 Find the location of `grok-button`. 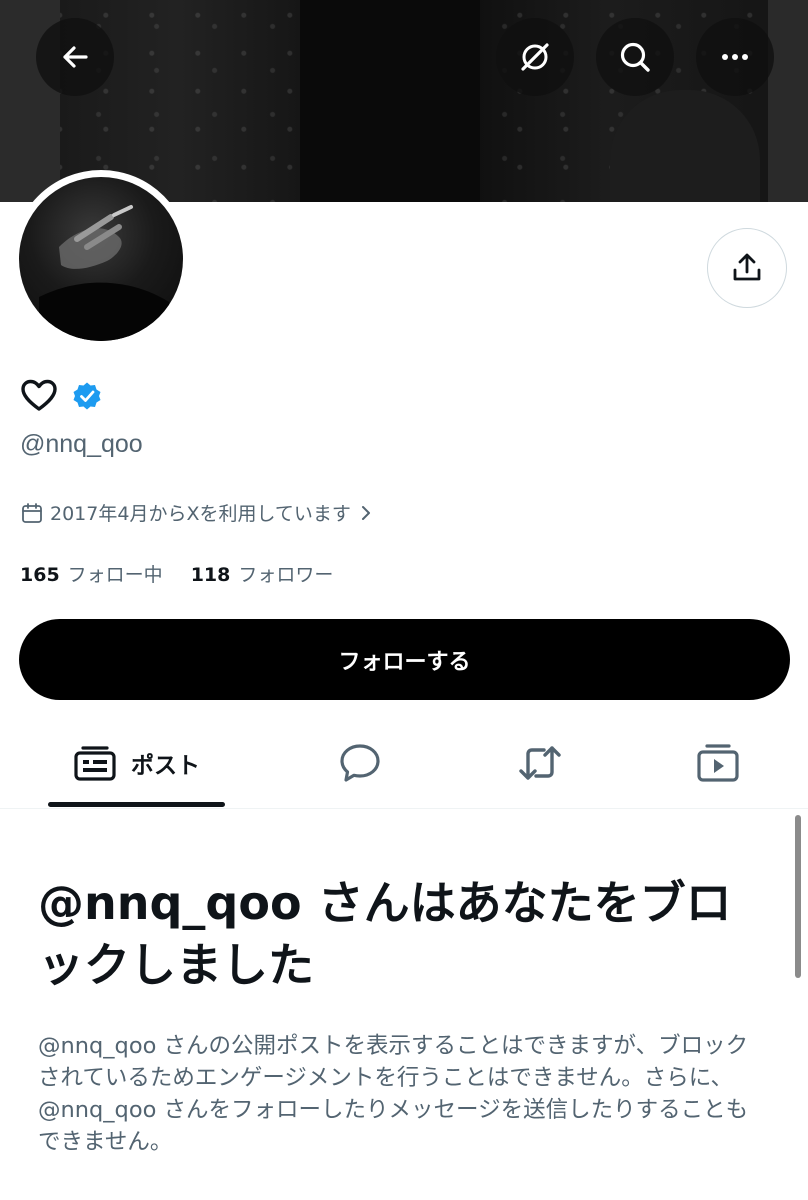

grok-button is located at coordinates (535, 57).